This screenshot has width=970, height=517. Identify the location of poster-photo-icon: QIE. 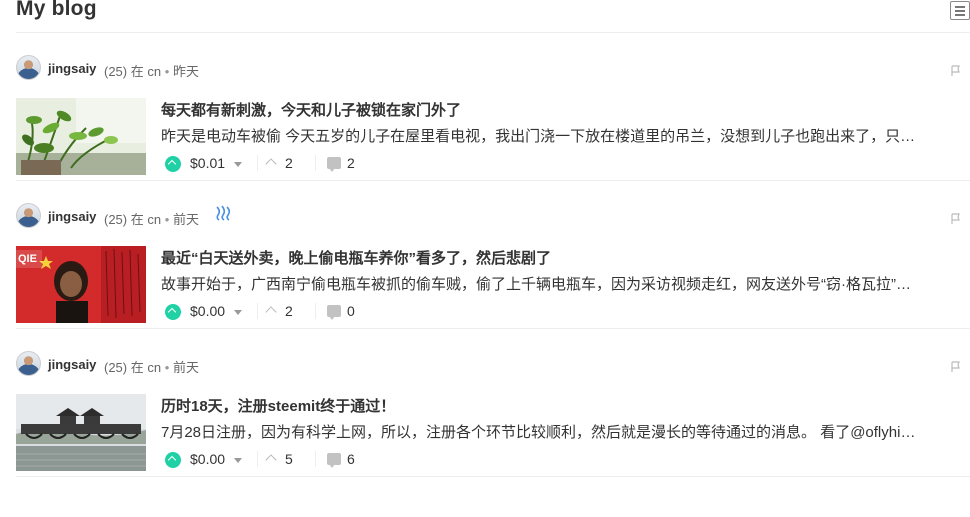
(81, 284).